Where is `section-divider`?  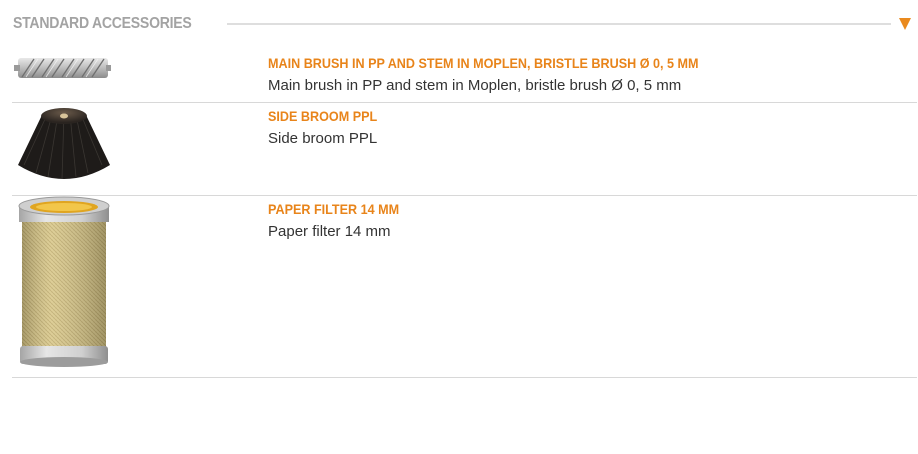
section-divider is located at coordinates (558, 24).